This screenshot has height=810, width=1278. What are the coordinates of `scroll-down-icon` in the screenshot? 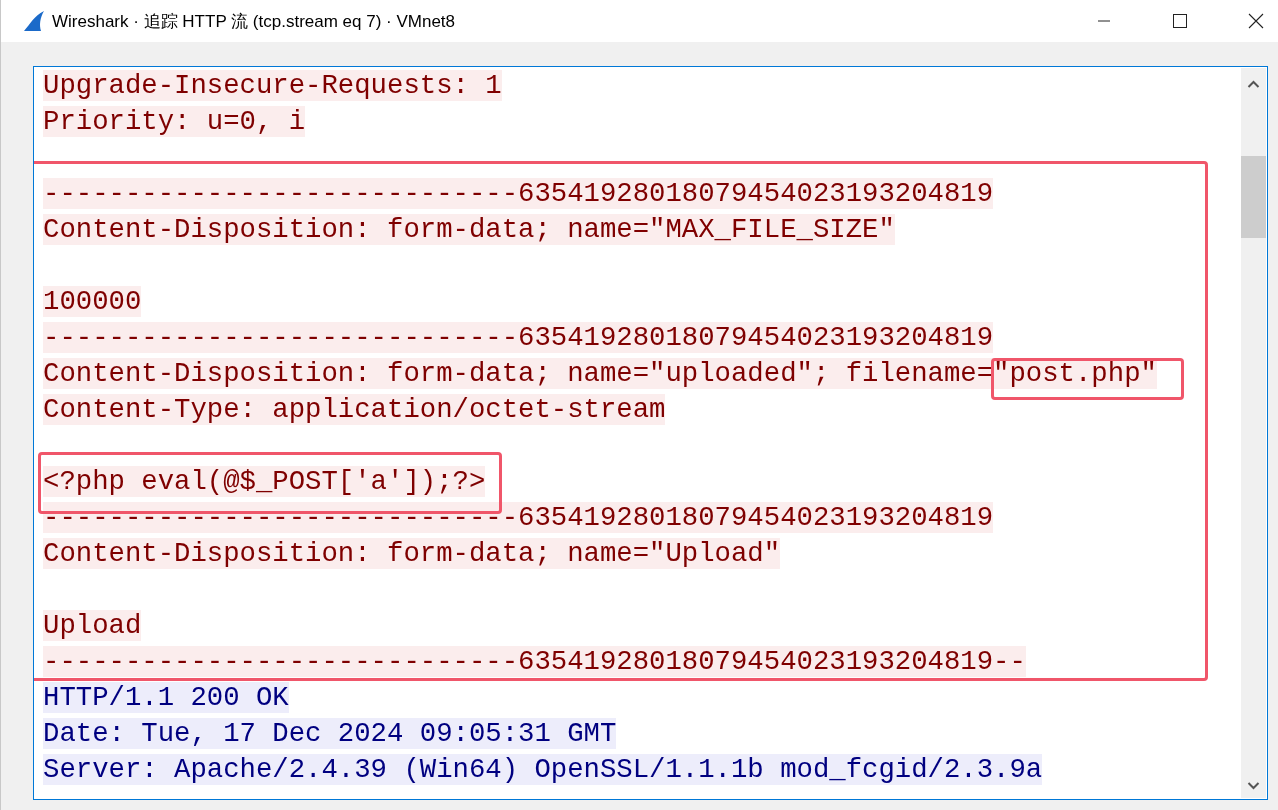 It's located at (1253, 786).